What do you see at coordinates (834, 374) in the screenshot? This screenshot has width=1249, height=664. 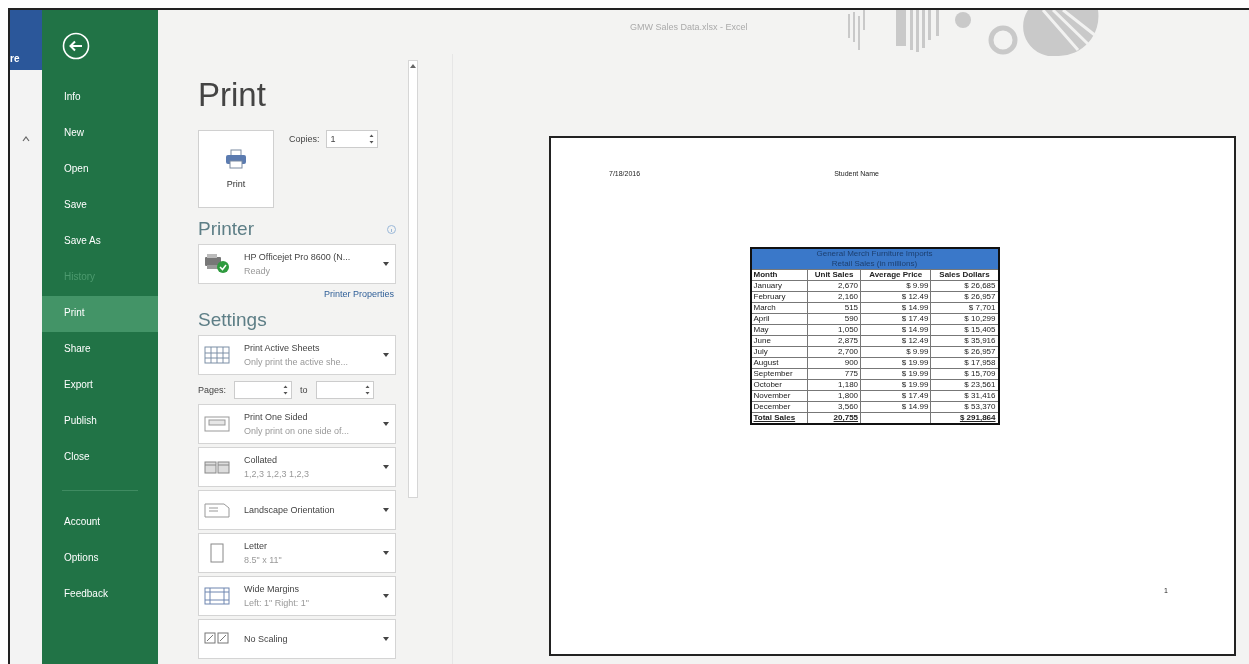 I see `table-cell: 775` at bounding box center [834, 374].